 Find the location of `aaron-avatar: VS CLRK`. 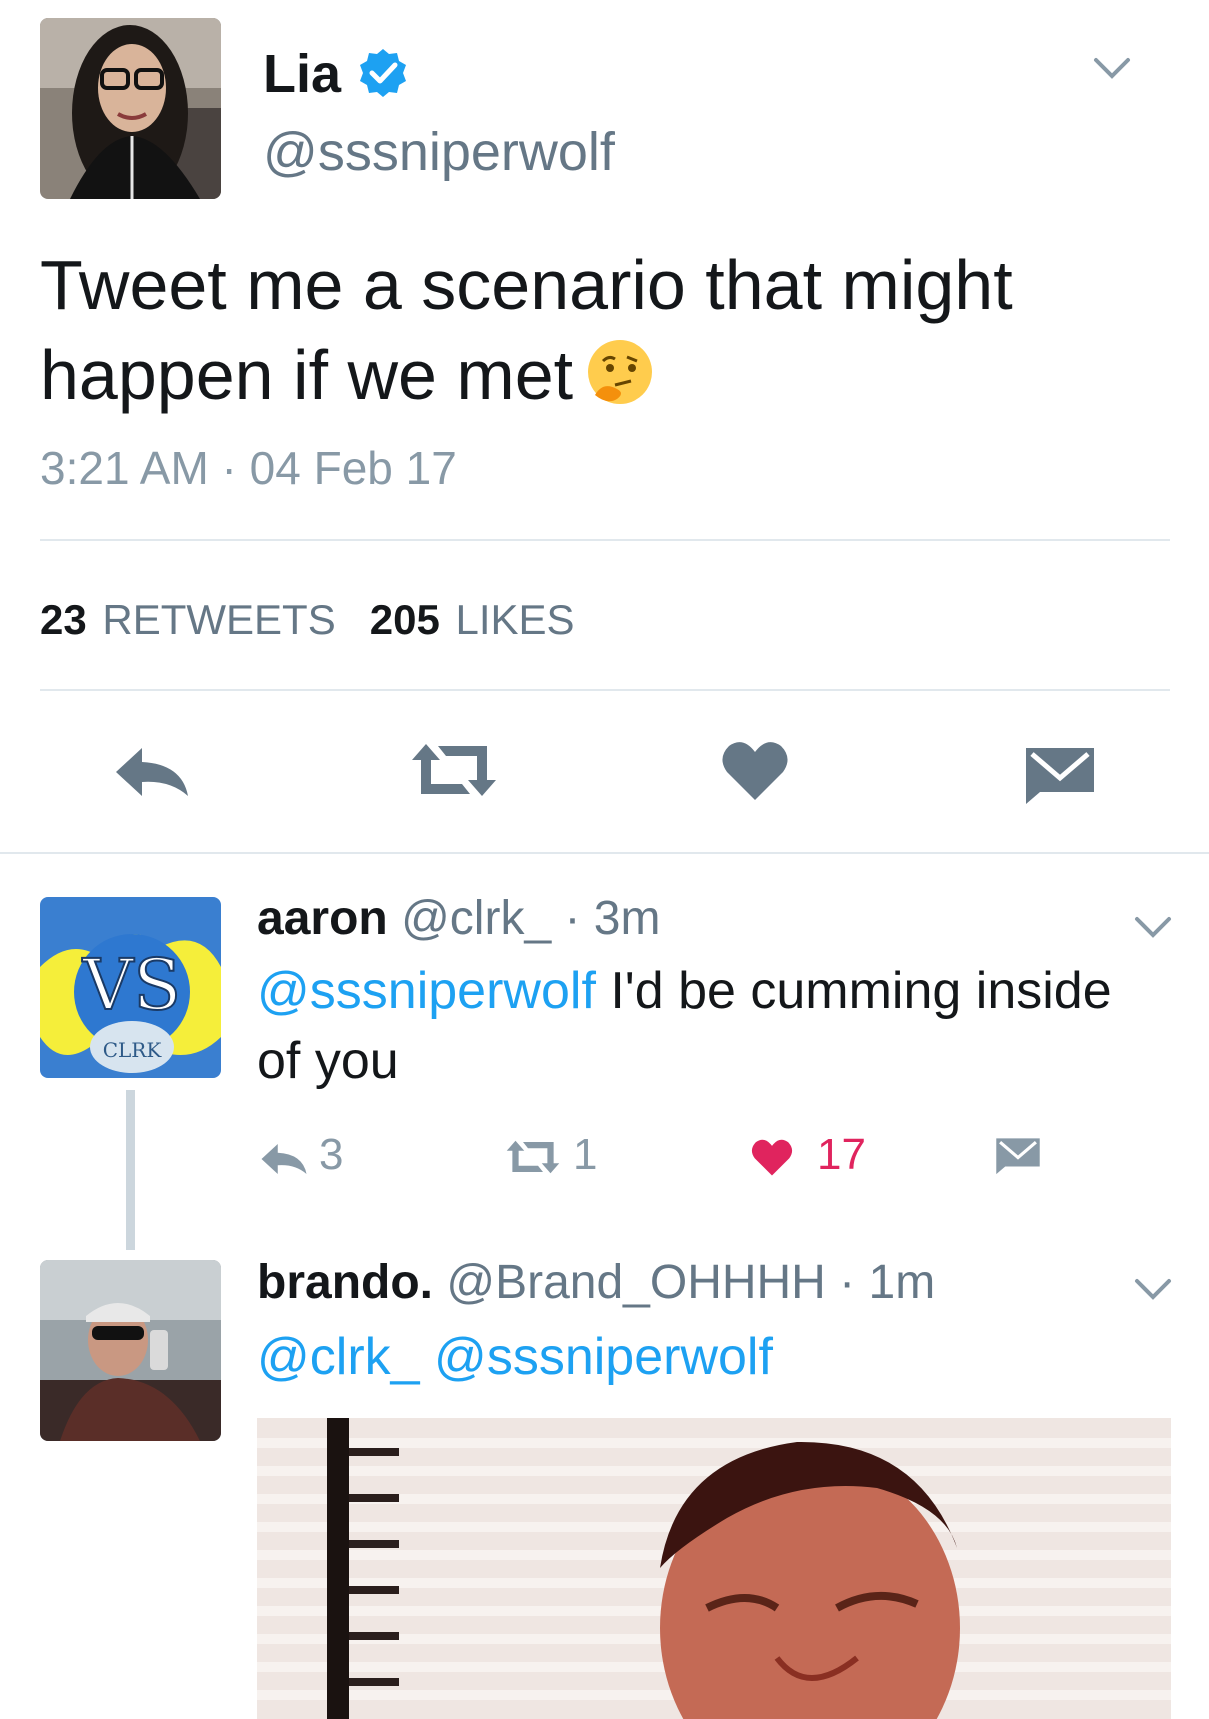

aaron-avatar: VS CLRK is located at coordinates (130, 987).